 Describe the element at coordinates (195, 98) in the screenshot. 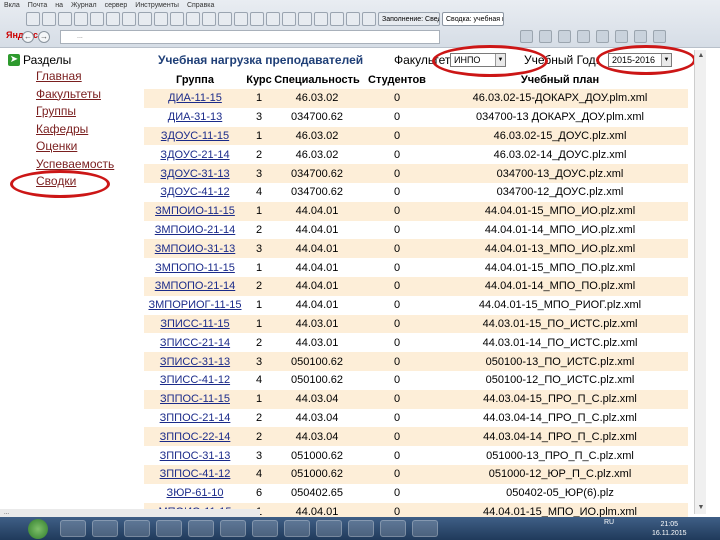

I see `cell-group-link: ДИА-11-15` at that location.